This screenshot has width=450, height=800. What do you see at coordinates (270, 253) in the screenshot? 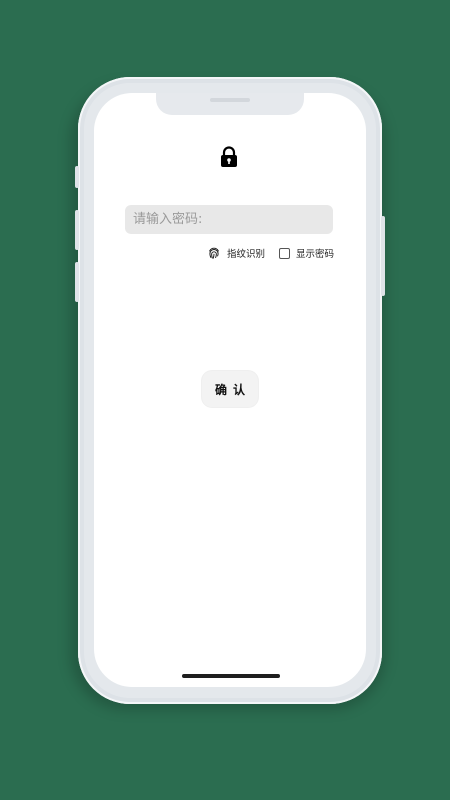
I see `options-row: 指纹识别 显示密码` at bounding box center [270, 253].